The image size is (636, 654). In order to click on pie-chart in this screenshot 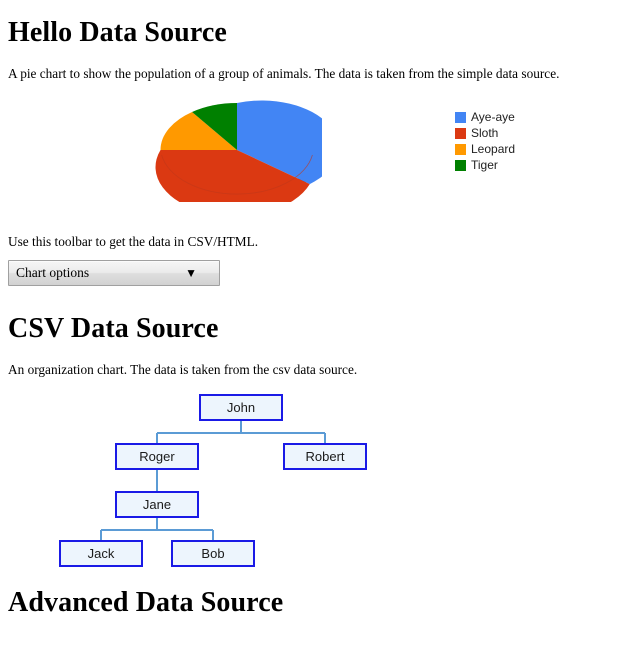, I will do `click(237, 147)`.